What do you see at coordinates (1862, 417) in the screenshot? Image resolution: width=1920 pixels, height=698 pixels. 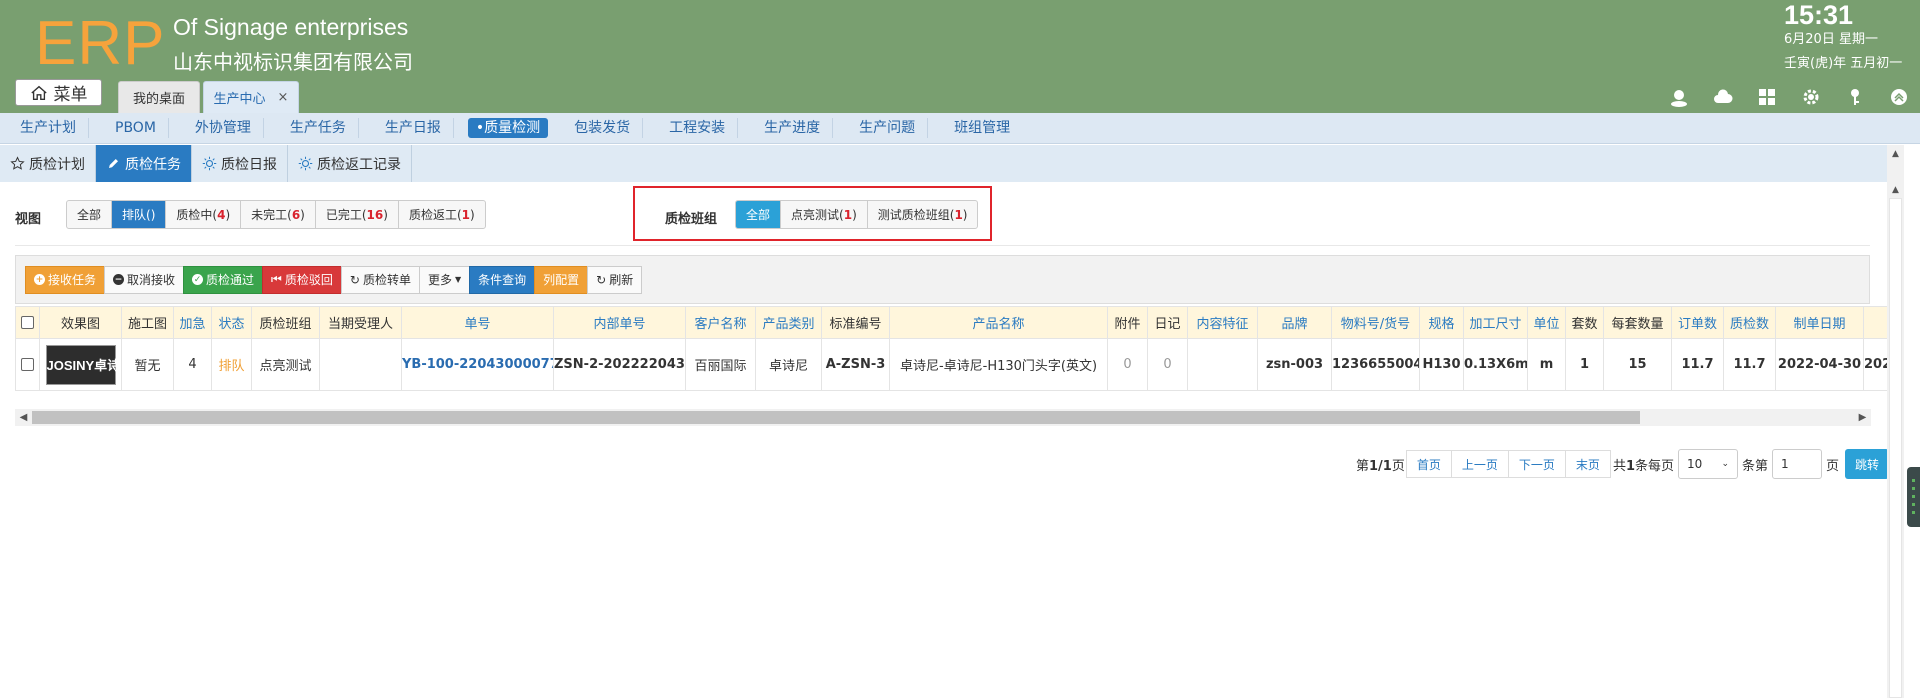 I see `scroll-right-icon: ▶` at bounding box center [1862, 417].